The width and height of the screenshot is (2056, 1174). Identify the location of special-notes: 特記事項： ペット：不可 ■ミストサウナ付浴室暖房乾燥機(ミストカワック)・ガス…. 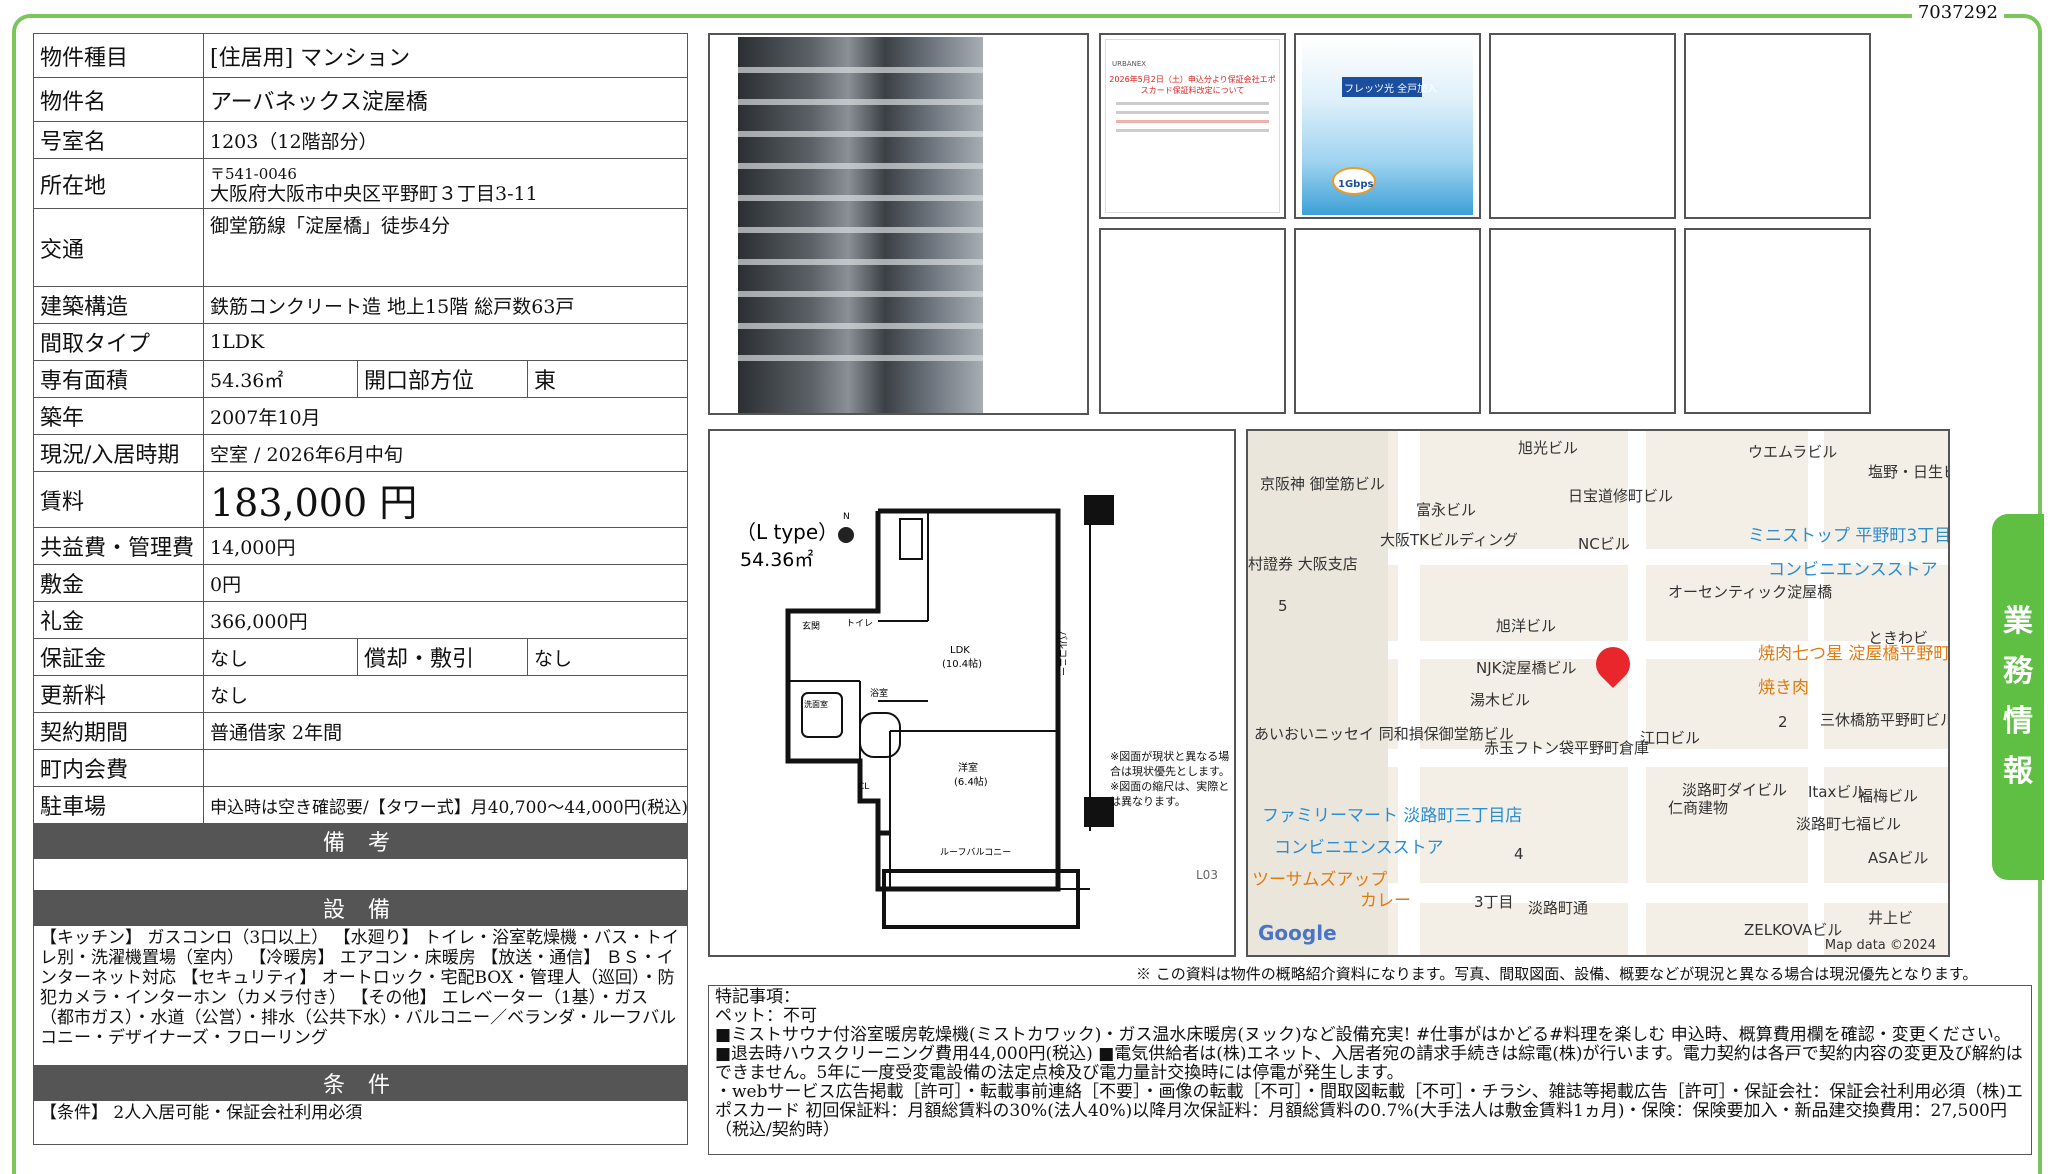
(1370, 1070).